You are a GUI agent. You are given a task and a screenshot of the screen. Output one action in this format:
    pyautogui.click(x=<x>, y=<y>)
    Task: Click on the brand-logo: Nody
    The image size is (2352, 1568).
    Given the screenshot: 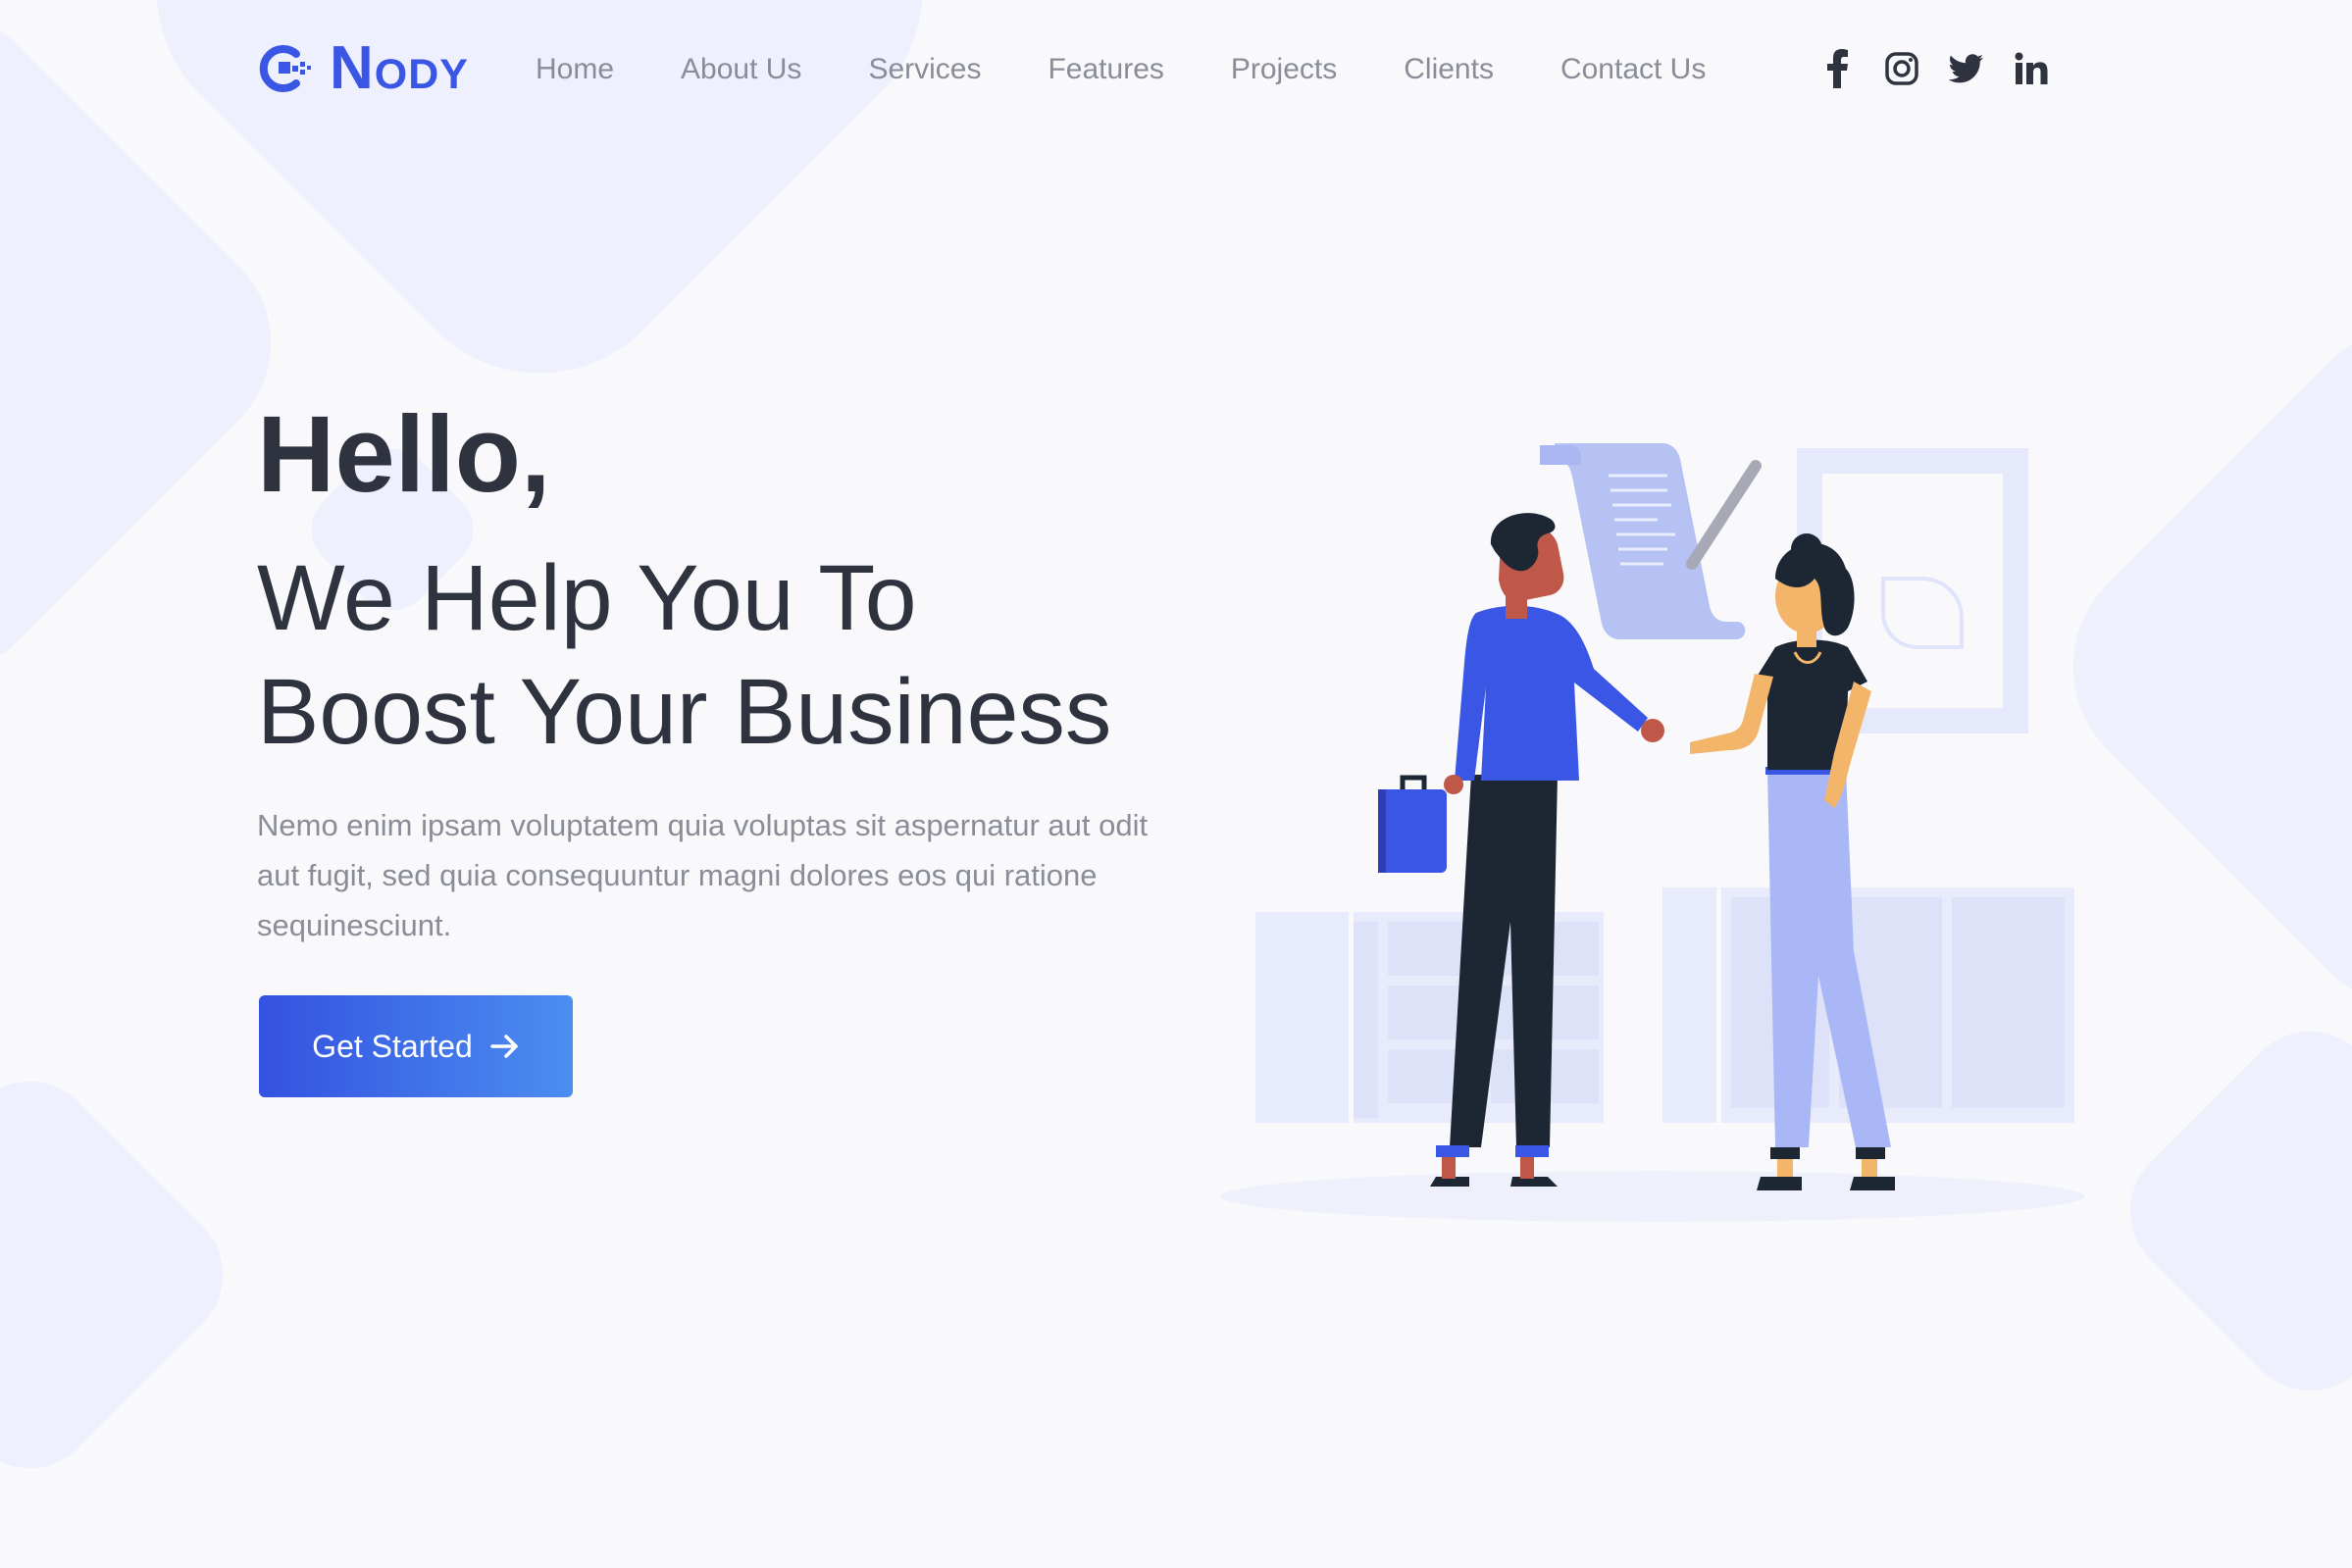 What is the action you would take?
    pyautogui.click(x=363, y=68)
    